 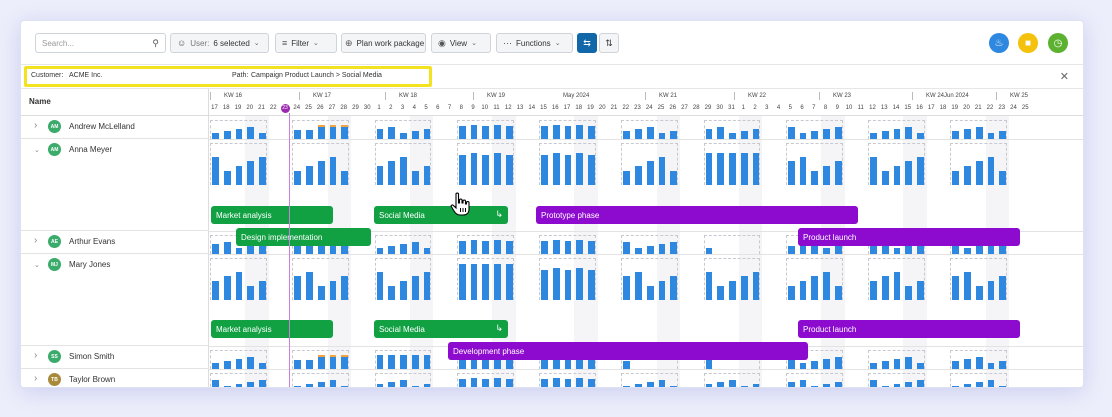 What do you see at coordinates (92, 356) in the screenshot?
I see `person-name: Simon Smith` at bounding box center [92, 356].